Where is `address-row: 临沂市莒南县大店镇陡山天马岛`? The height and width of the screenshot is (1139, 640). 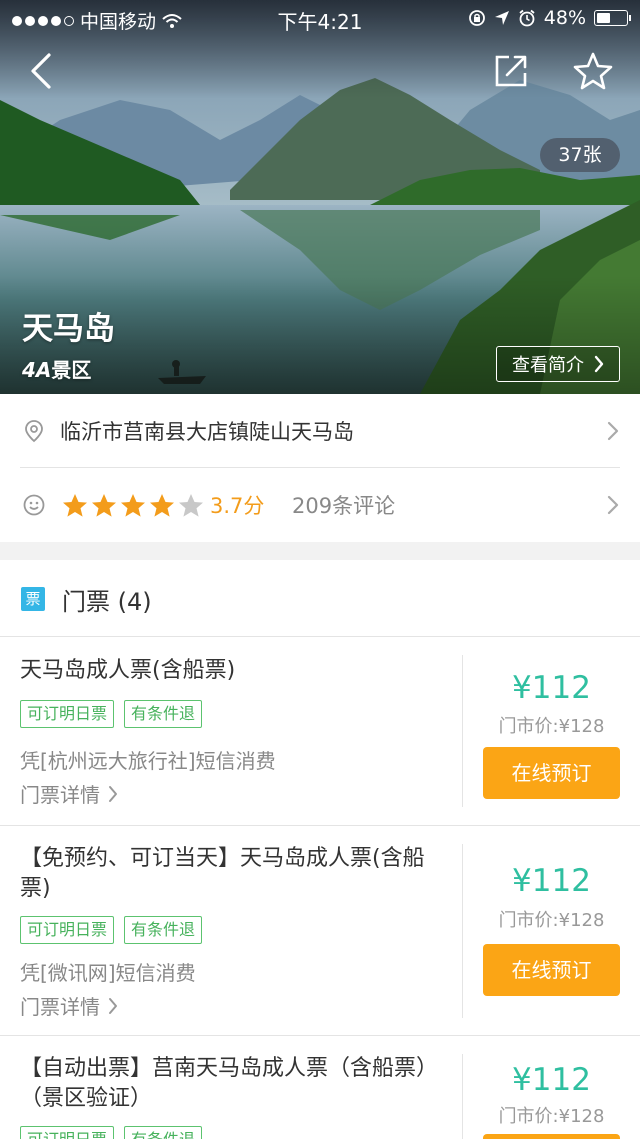 address-row: 临沂市莒南县大店镇陡山天马岛 is located at coordinates (320, 431).